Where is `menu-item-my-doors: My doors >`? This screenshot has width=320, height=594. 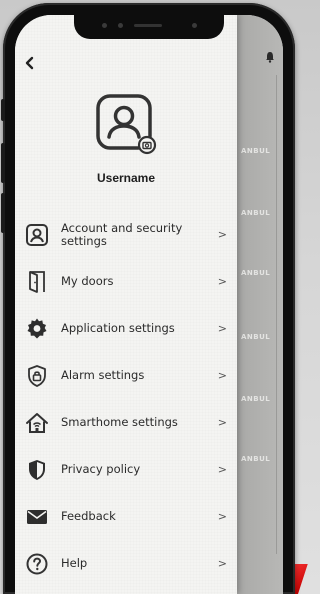 menu-item-my-doors: My doors > is located at coordinates (126, 281).